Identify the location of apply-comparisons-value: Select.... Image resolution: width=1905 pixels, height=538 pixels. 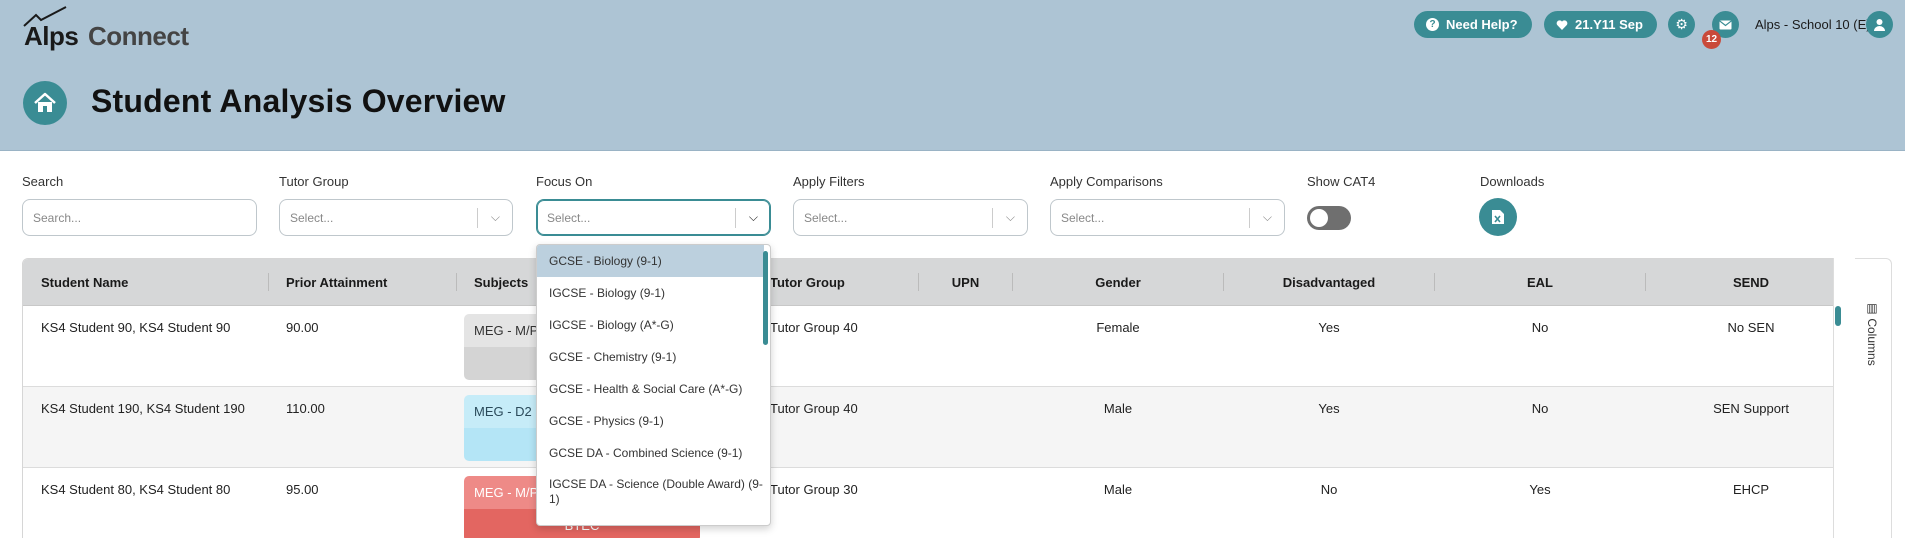
(1083, 217).